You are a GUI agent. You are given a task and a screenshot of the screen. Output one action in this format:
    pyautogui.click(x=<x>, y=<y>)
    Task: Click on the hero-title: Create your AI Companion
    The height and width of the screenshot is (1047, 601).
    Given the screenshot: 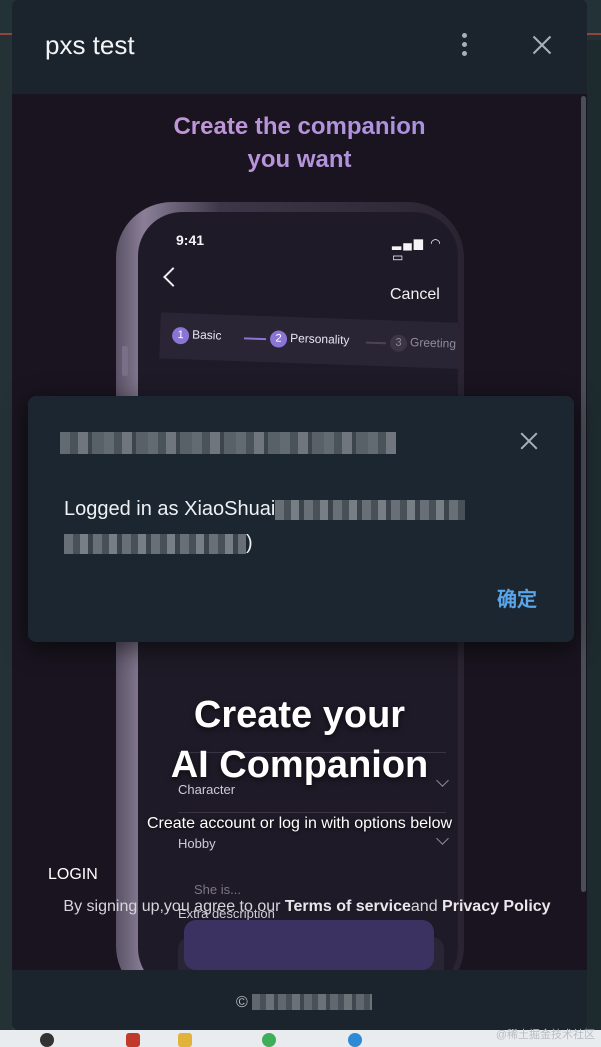 What is the action you would take?
    pyautogui.click(x=299, y=740)
    